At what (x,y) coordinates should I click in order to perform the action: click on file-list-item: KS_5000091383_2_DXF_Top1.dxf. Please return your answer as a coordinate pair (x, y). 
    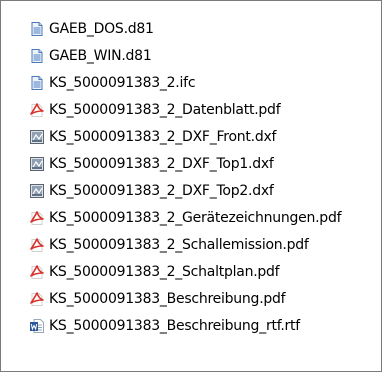
    Looking at the image, I should click on (205, 163).